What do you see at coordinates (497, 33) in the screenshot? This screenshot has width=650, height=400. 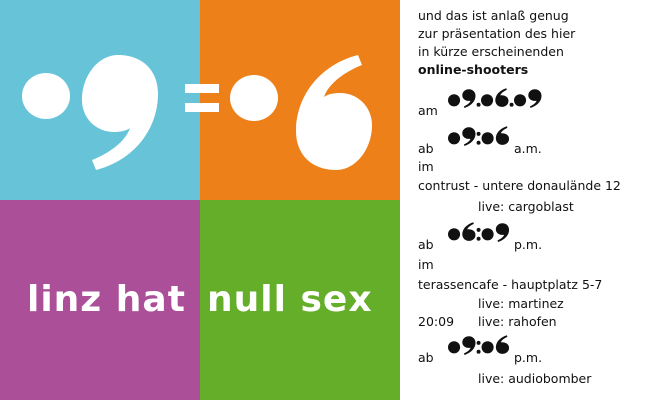 I see `intro-line-2: zur präsentation des hier` at bounding box center [497, 33].